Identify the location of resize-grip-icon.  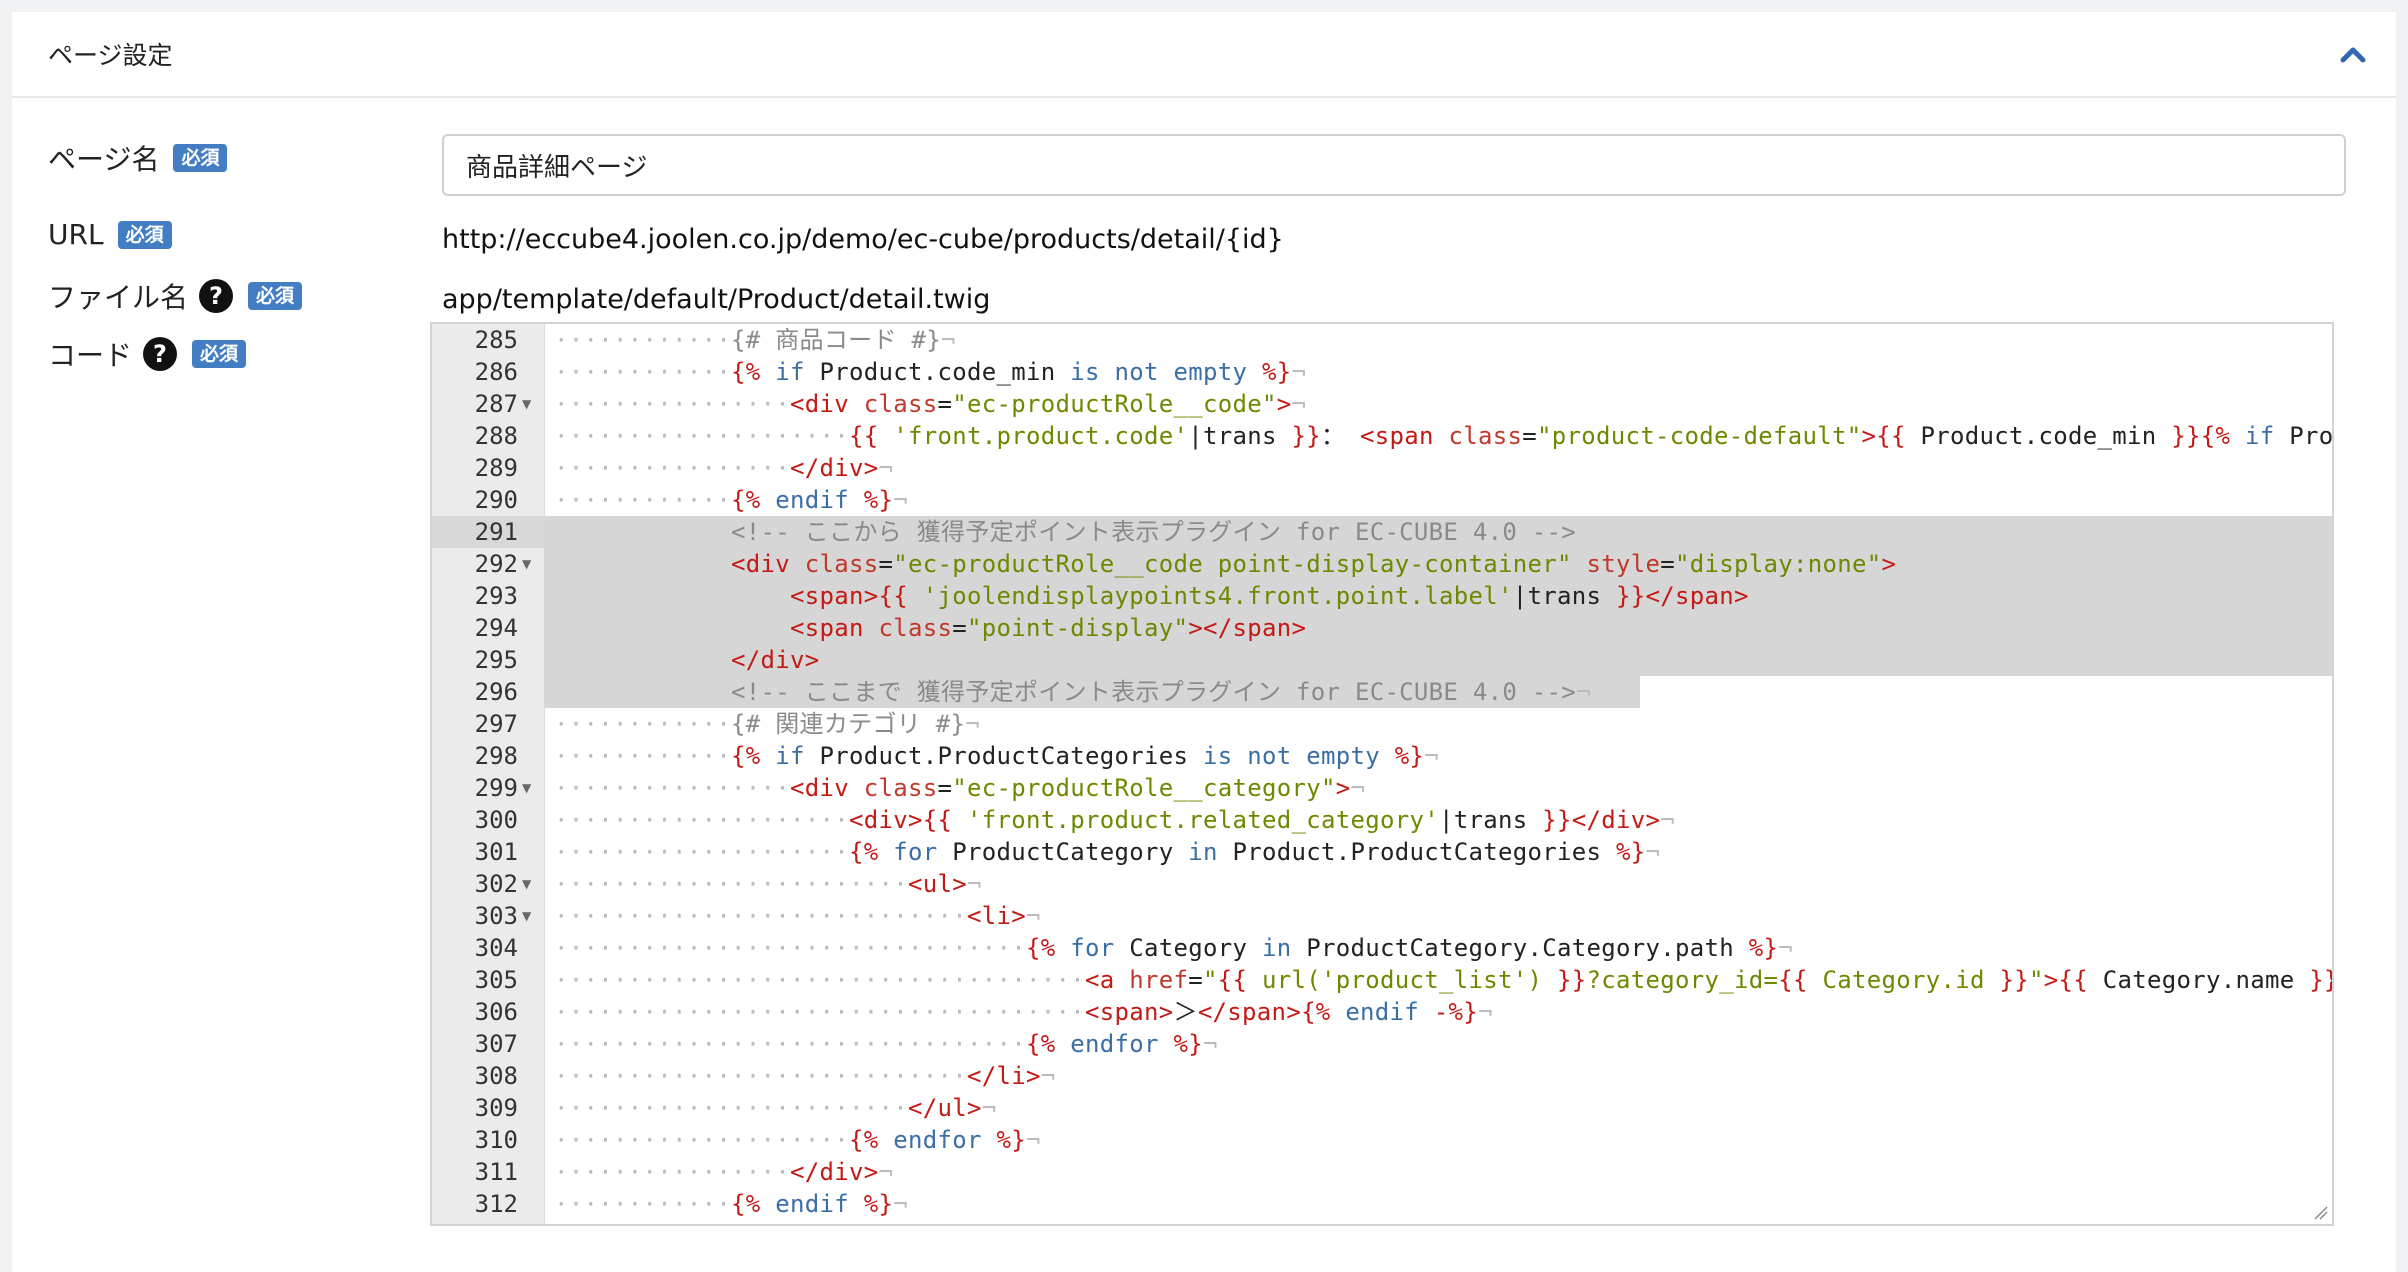
(2320, 1212).